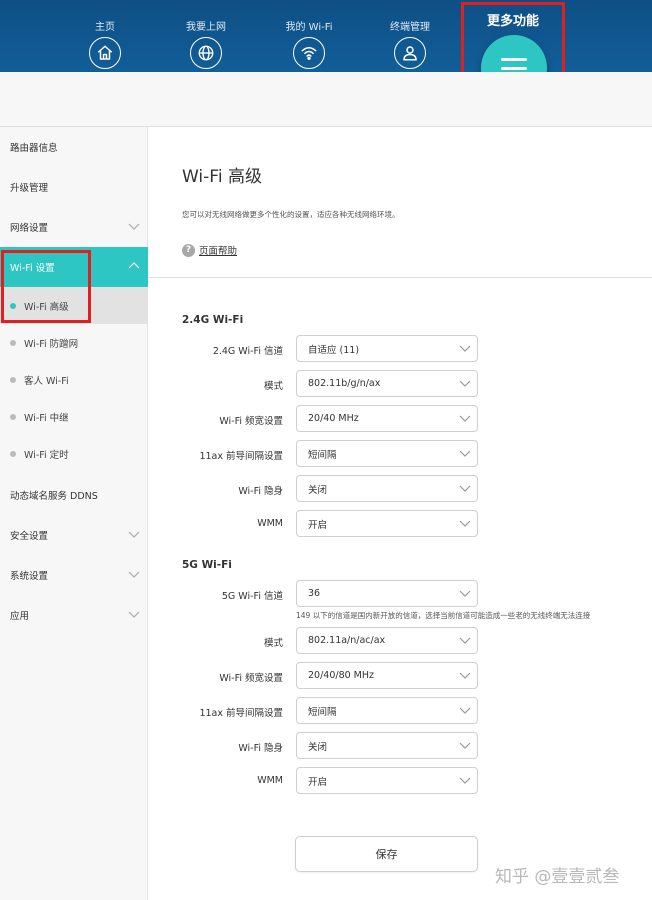 This screenshot has width=652, height=900. Describe the element at coordinates (29, 536) in the screenshot. I see `sidebar-item-label: 安全设置` at that location.